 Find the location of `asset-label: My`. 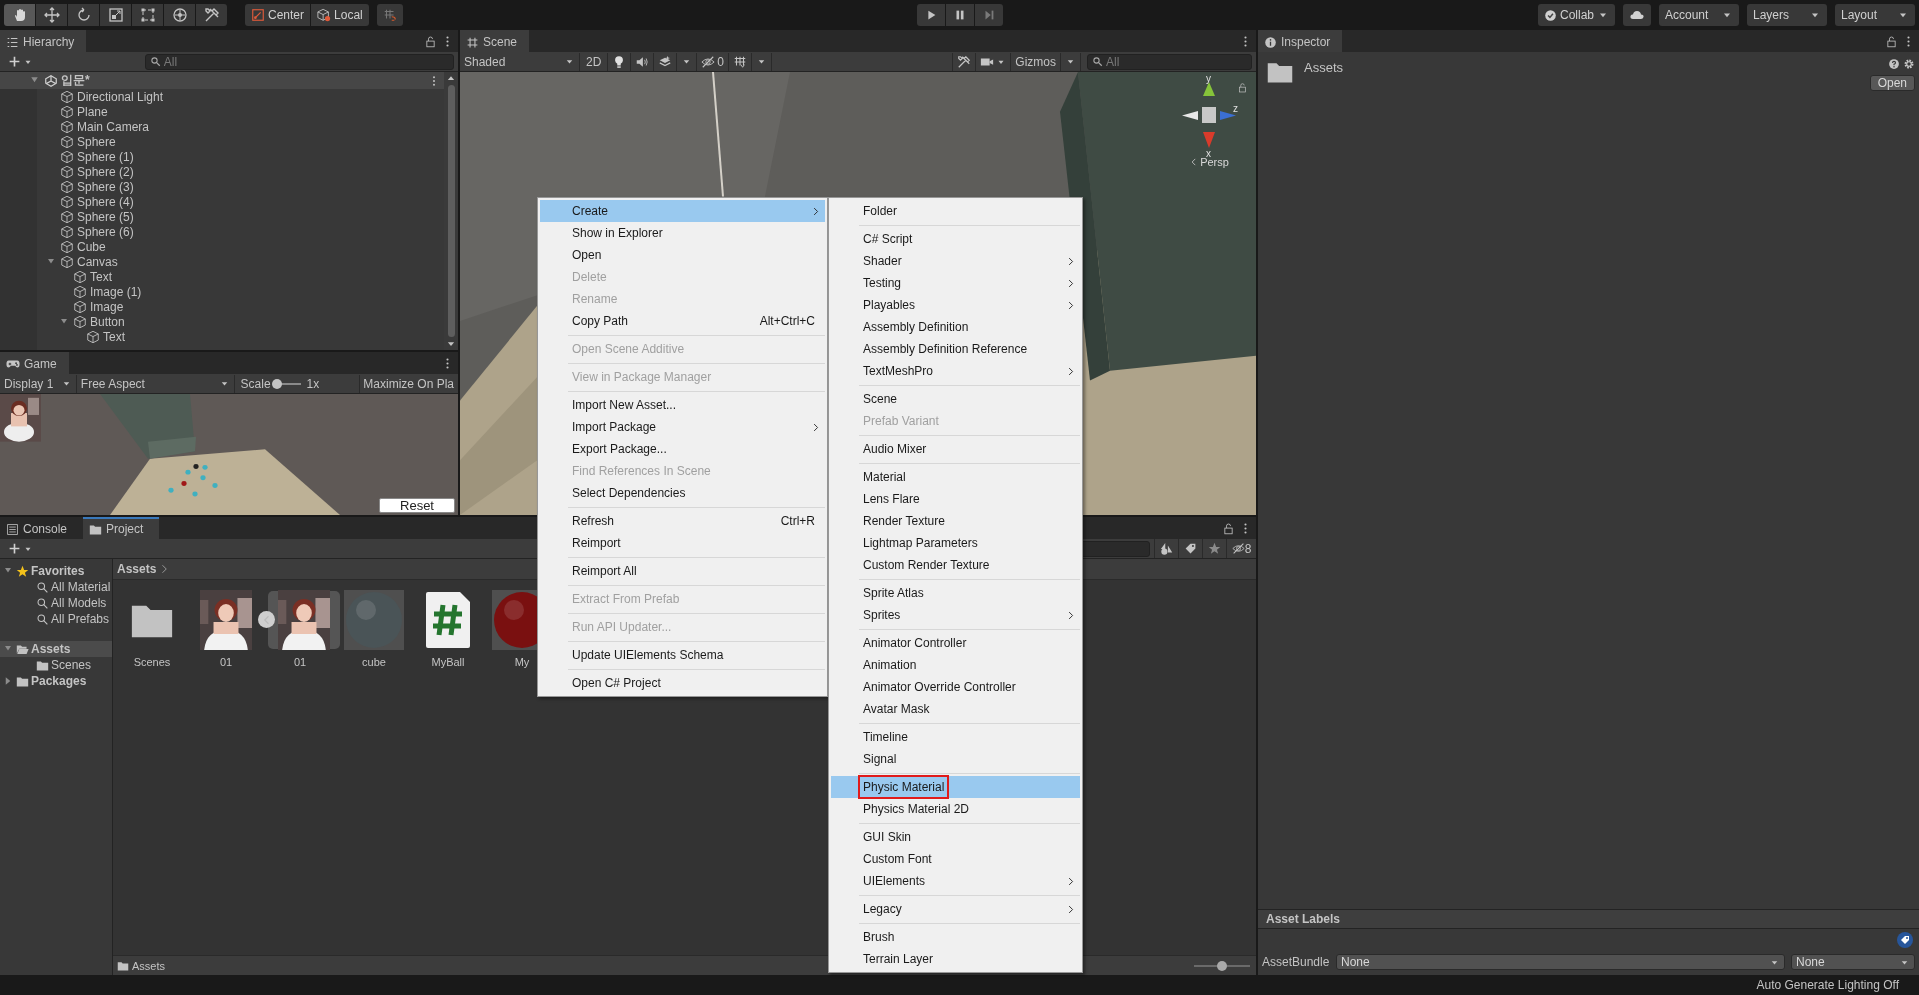

asset-label: My is located at coordinates (522, 662).